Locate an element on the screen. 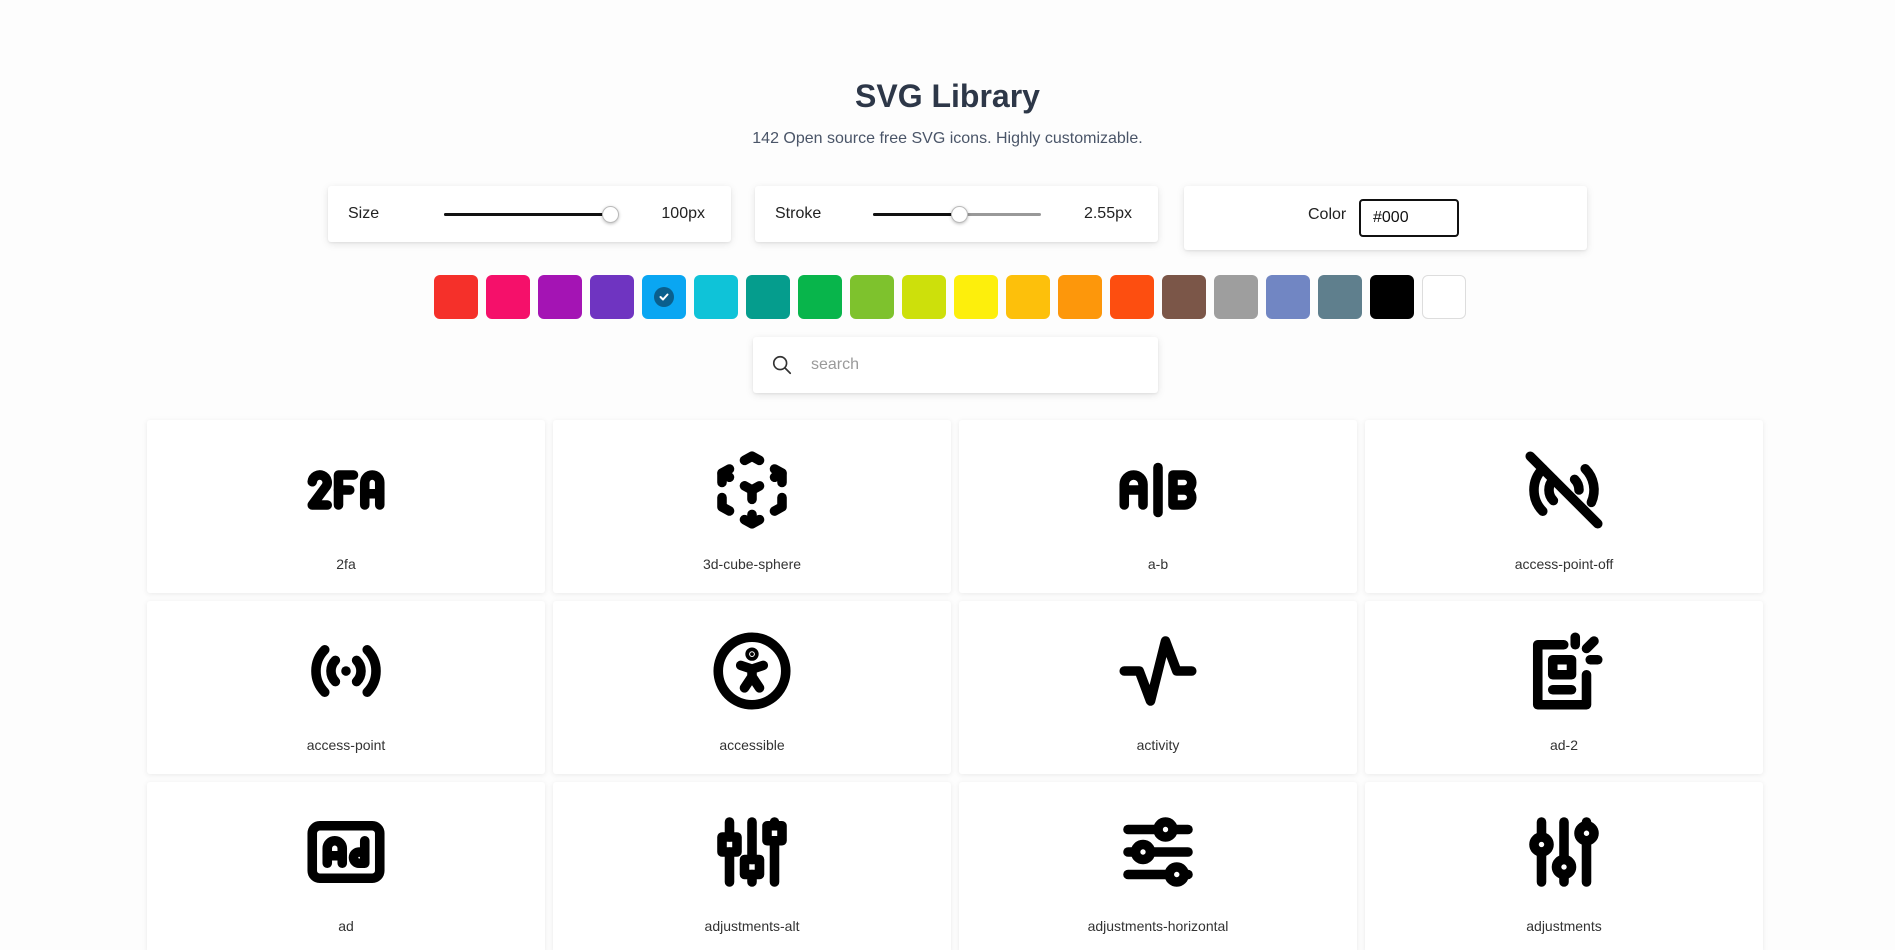  adjustments-icon is located at coordinates (1564, 852).